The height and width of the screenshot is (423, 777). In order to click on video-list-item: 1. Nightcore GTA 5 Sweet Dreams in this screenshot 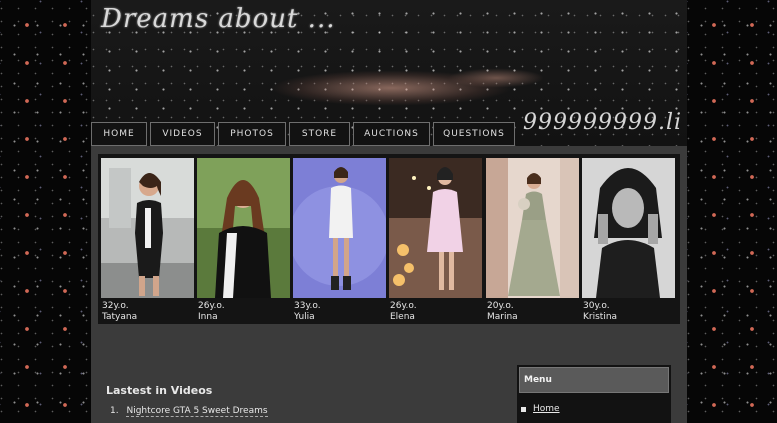, I will do `click(189, 411)`.